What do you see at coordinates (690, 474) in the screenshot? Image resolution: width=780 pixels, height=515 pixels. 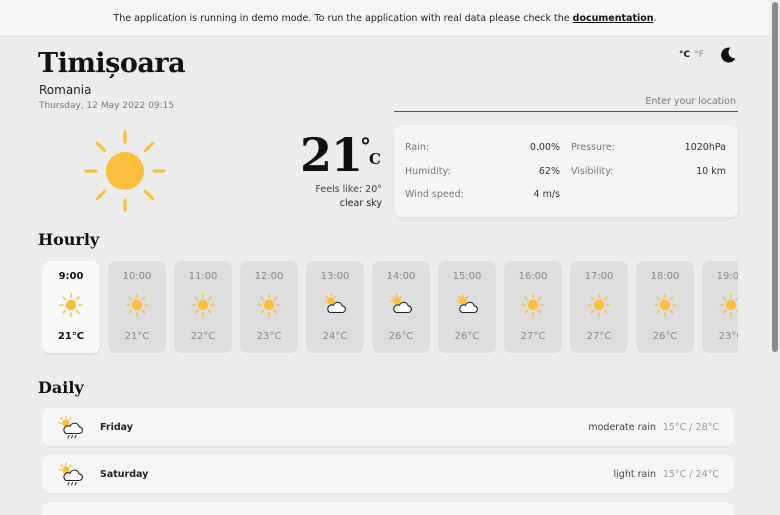 I see `day-temp-range: 15°C / 24°C` at bounding box center [690, 474].